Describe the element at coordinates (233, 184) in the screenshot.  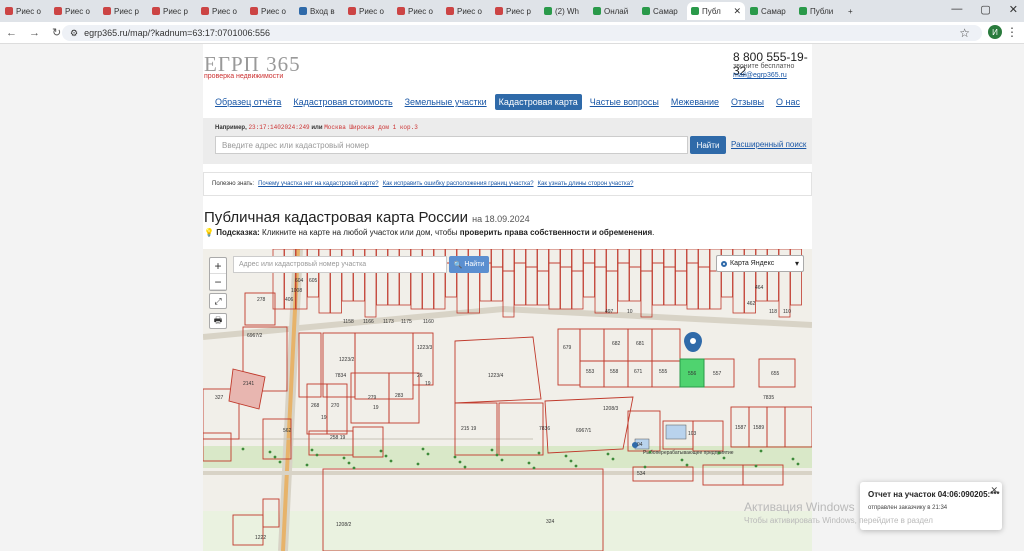
I see `useful-label: Полезно знать:` at that location.